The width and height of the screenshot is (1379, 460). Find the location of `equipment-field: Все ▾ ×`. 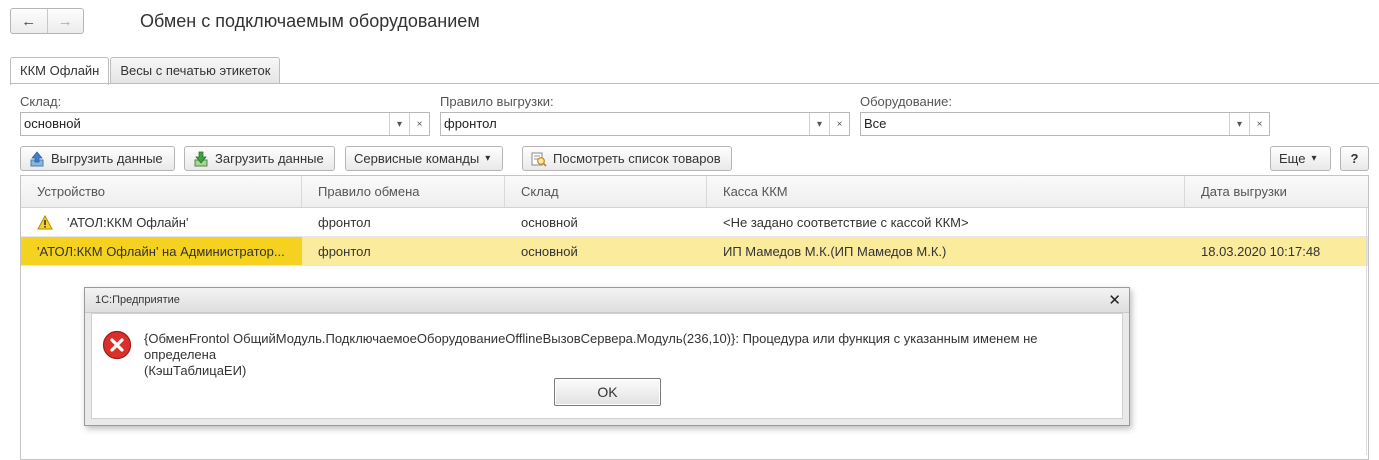

equipment-field: Все ▾ × is located at coordinates (1065, 124).